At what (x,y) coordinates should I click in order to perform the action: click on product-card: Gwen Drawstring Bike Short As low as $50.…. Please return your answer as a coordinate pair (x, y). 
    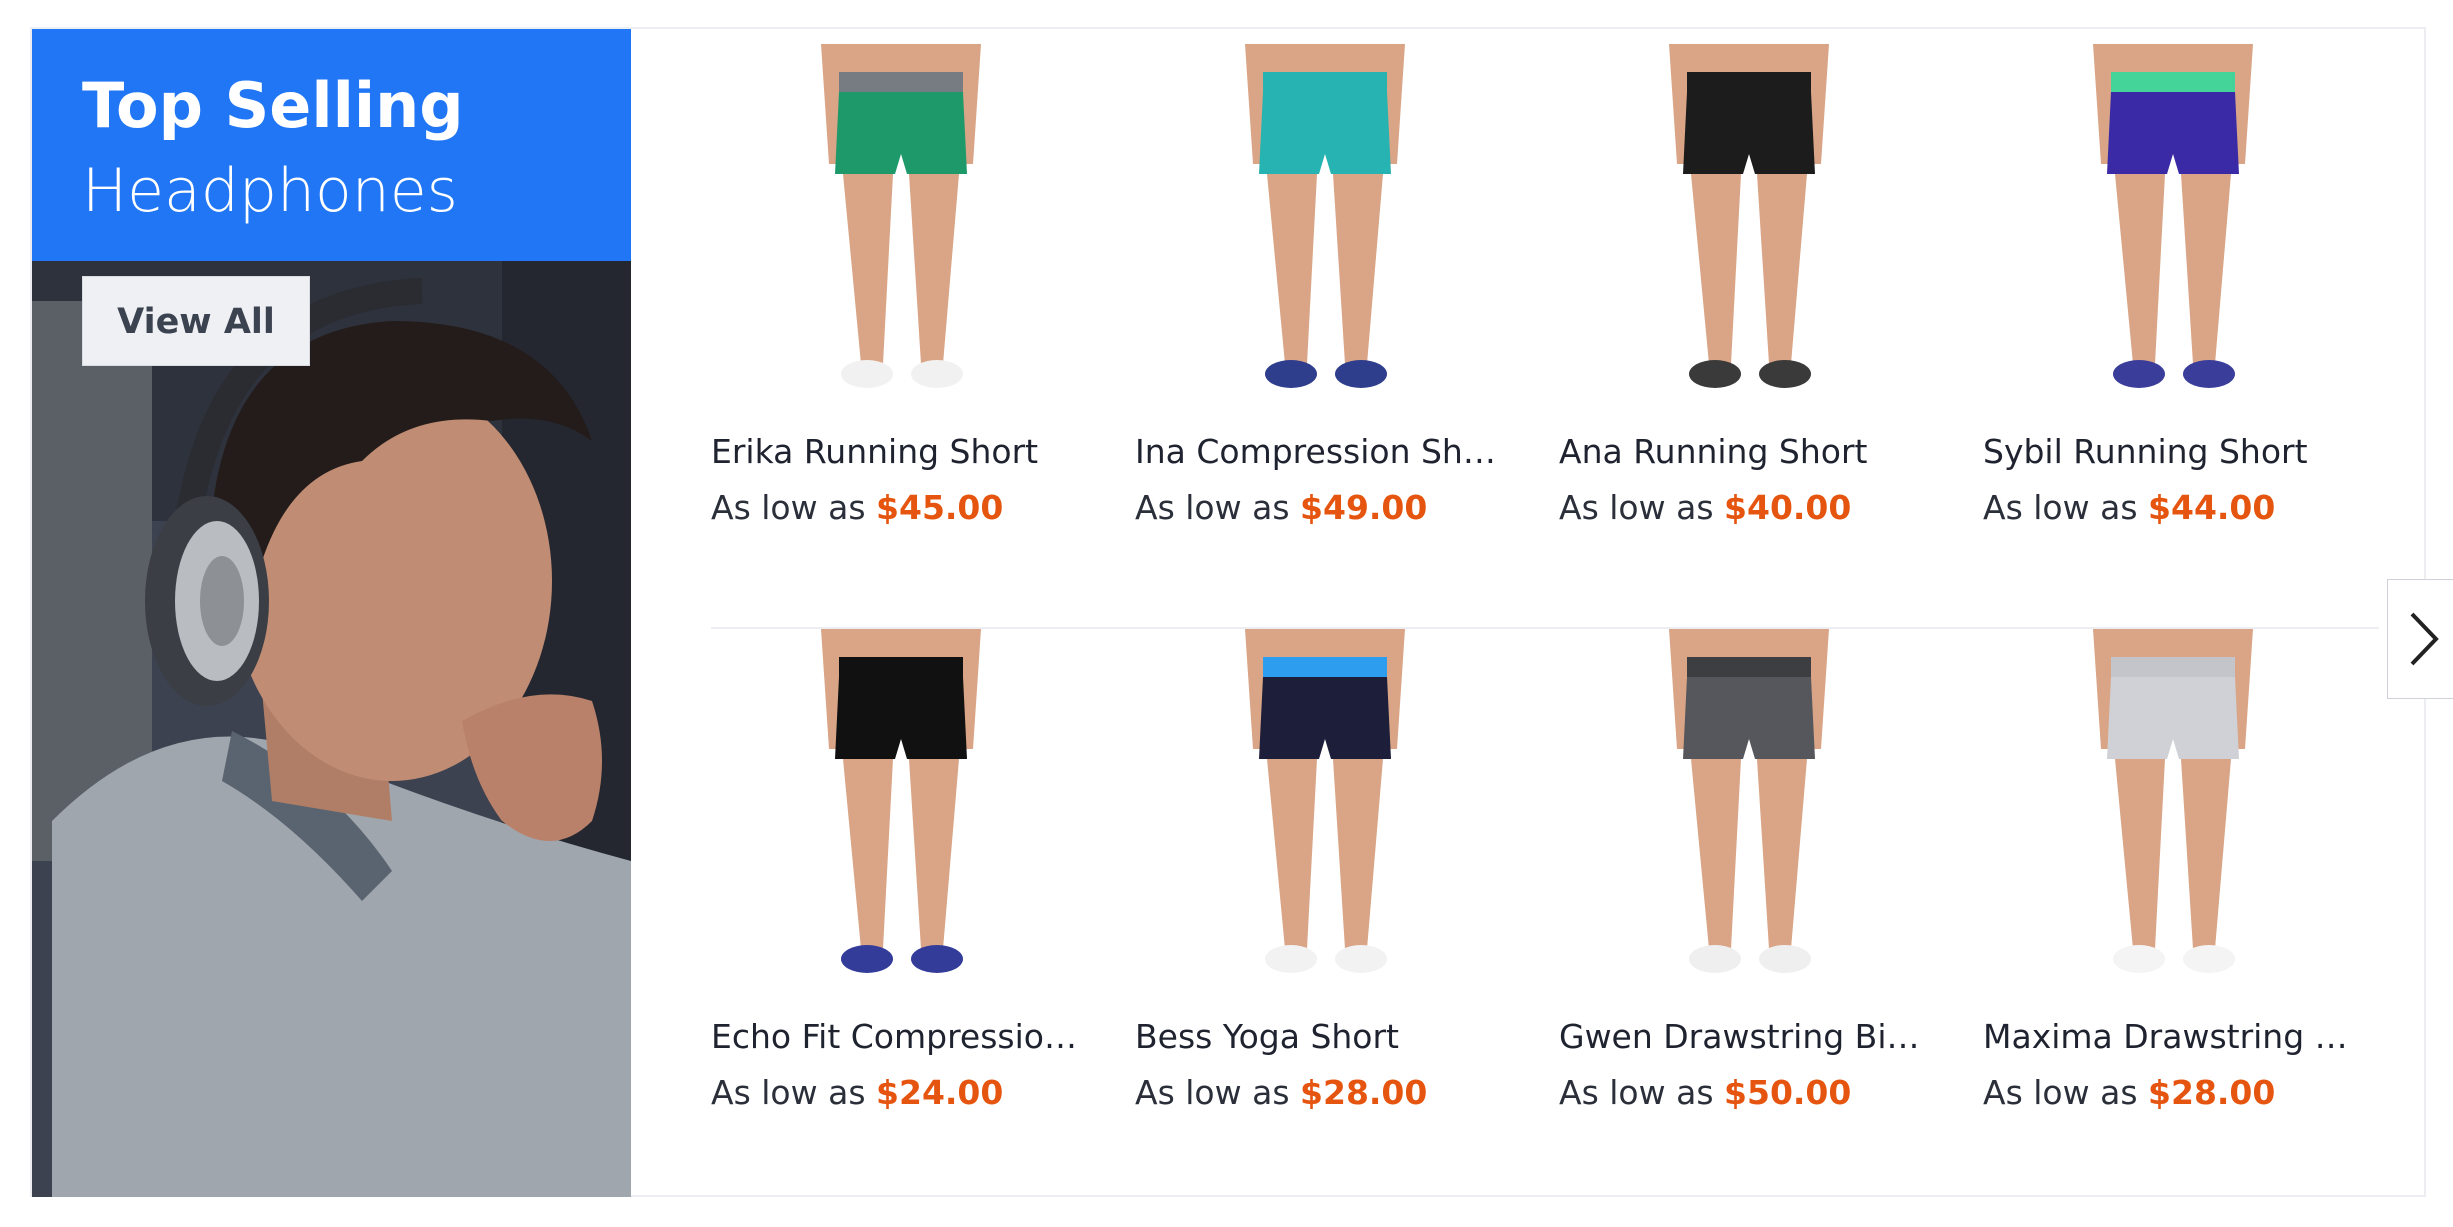
    Looking at the image, I should click on (1754, 909).